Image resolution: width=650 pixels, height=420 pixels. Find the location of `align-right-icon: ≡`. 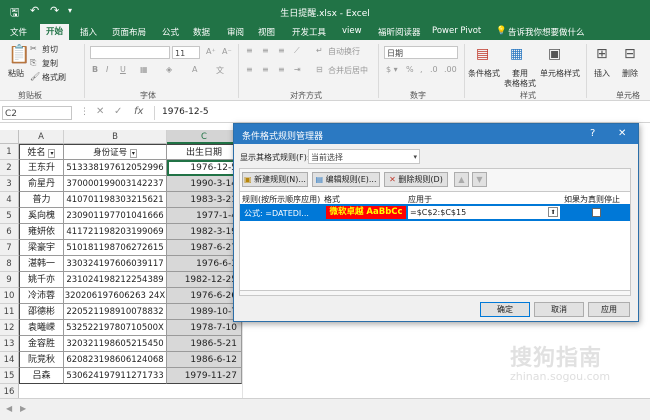

align-right-icon: ≡ is located at coordinates (281, 69).